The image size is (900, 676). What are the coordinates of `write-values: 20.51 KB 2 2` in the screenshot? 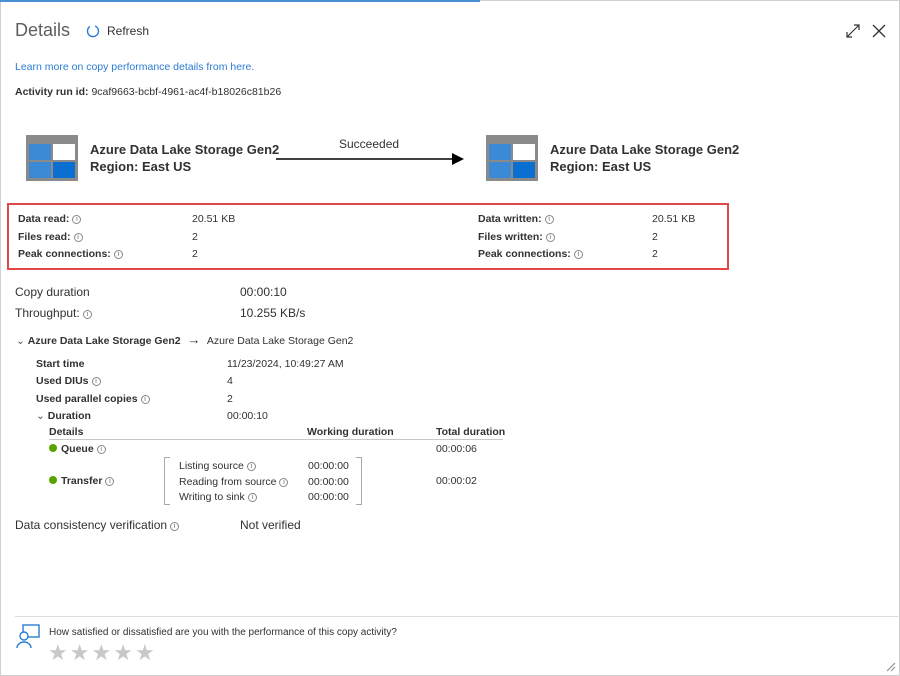 It's located at (673, 237).